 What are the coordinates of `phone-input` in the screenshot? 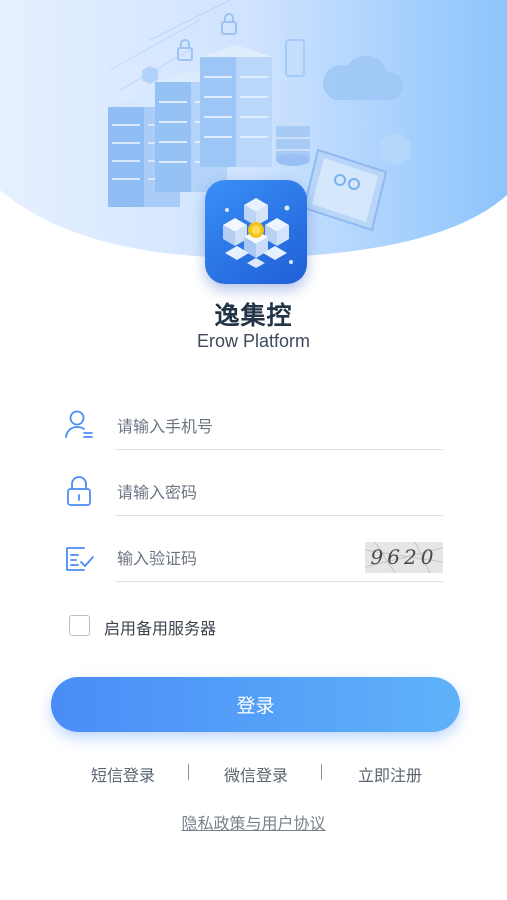 It's located at (237, 426).